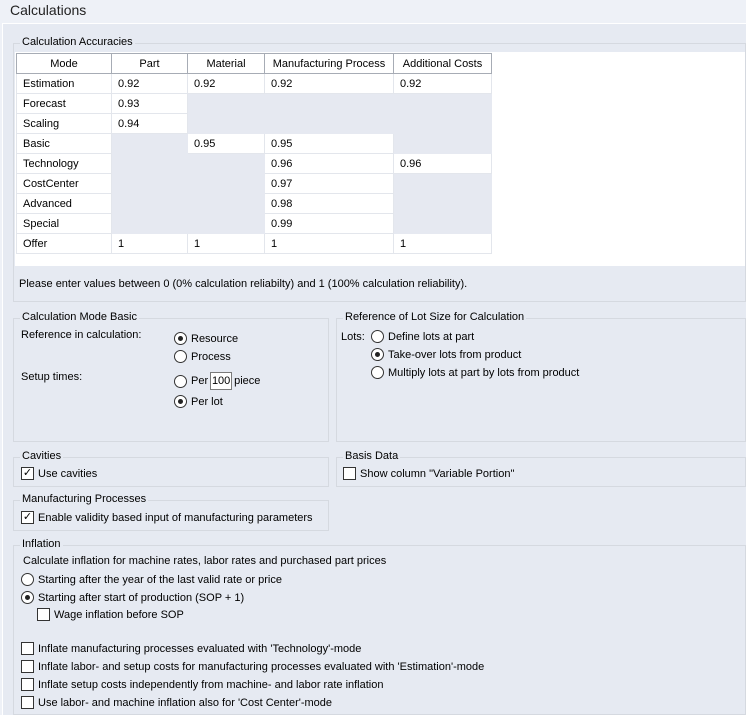  What do you see at coordinates (353, 337) in the screenshot?
I see `lots-label: Lots:` at bounding box center [353, 337].